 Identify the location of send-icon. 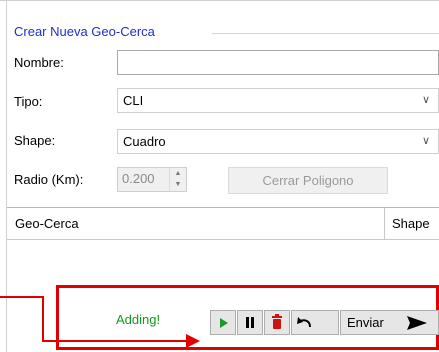
(417, 323).